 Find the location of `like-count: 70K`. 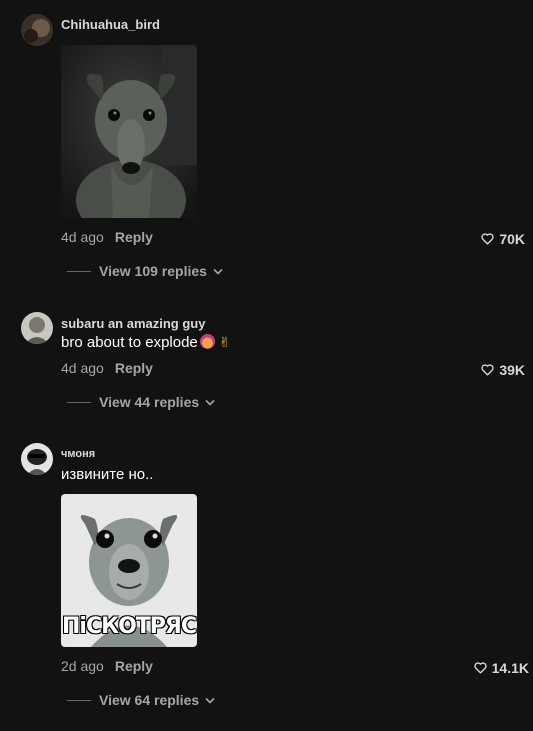

like-count: 70K is located at coordinates (512, 239).